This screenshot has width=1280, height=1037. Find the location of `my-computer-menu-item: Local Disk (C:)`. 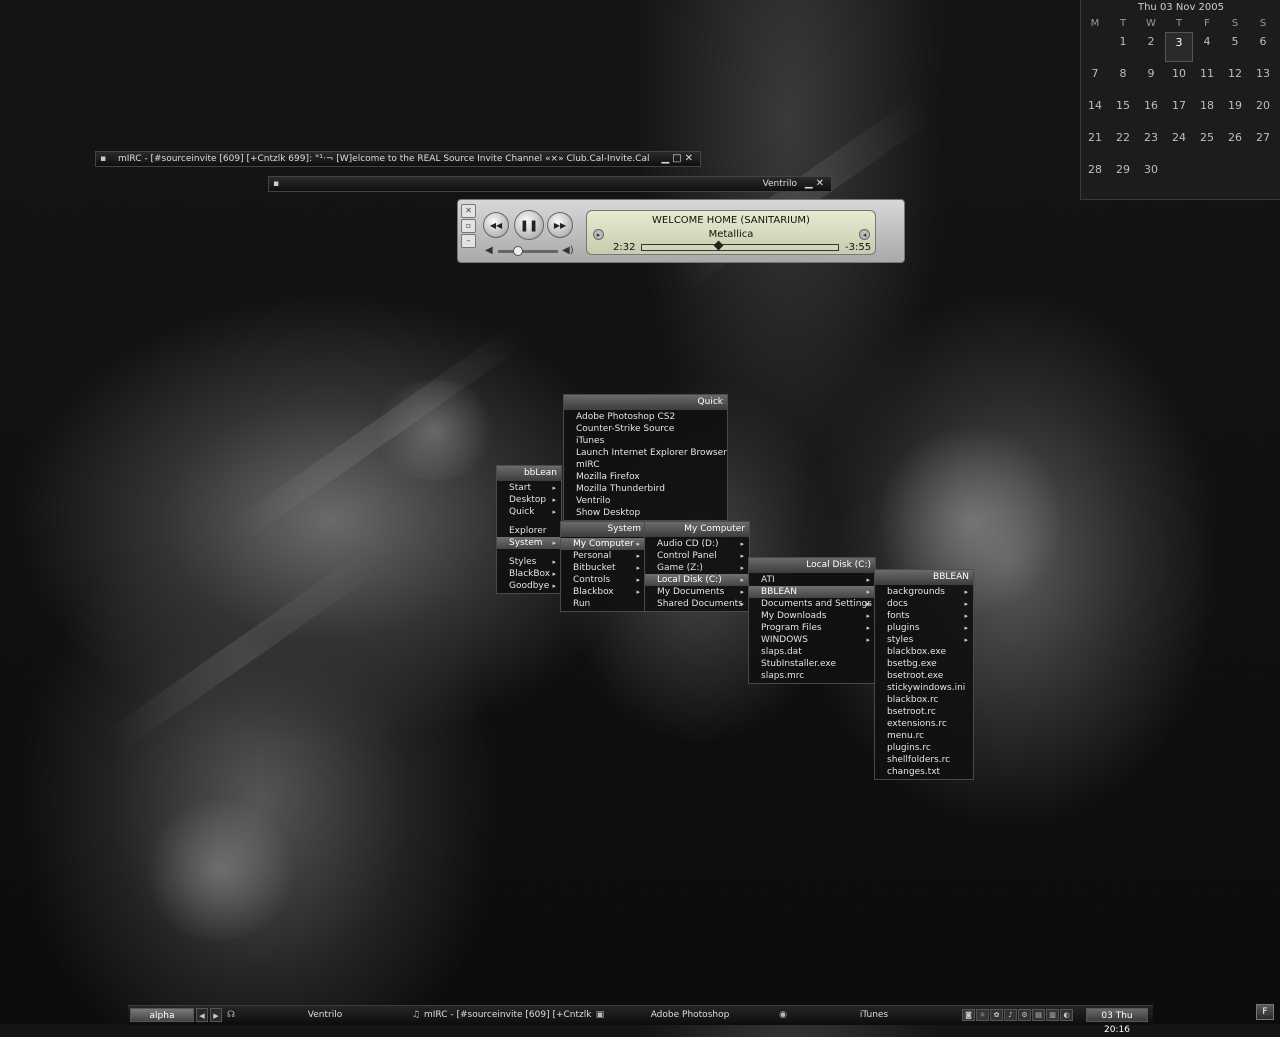

my-computer-menu-item: Local Disk (C:) is located at coordinates (697, 580).